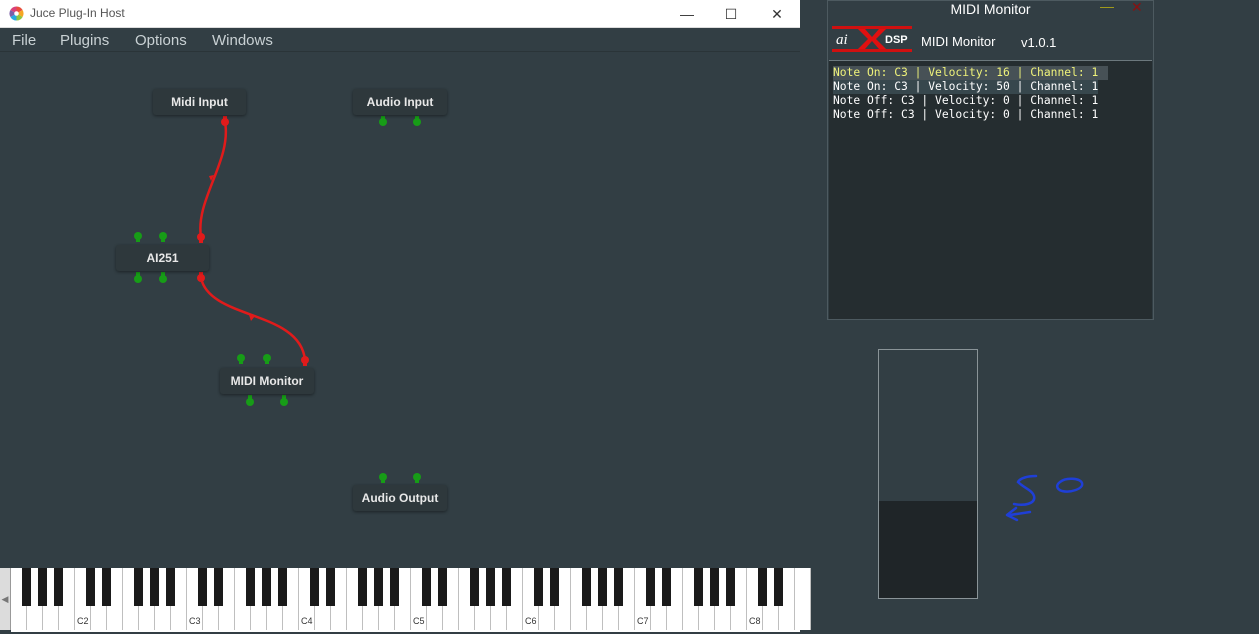  What do you see at coordinates (267, 381) in the screenshot?
I see `node-midi-monitor: MIDI Monitor` at bounding box center [267, 381].